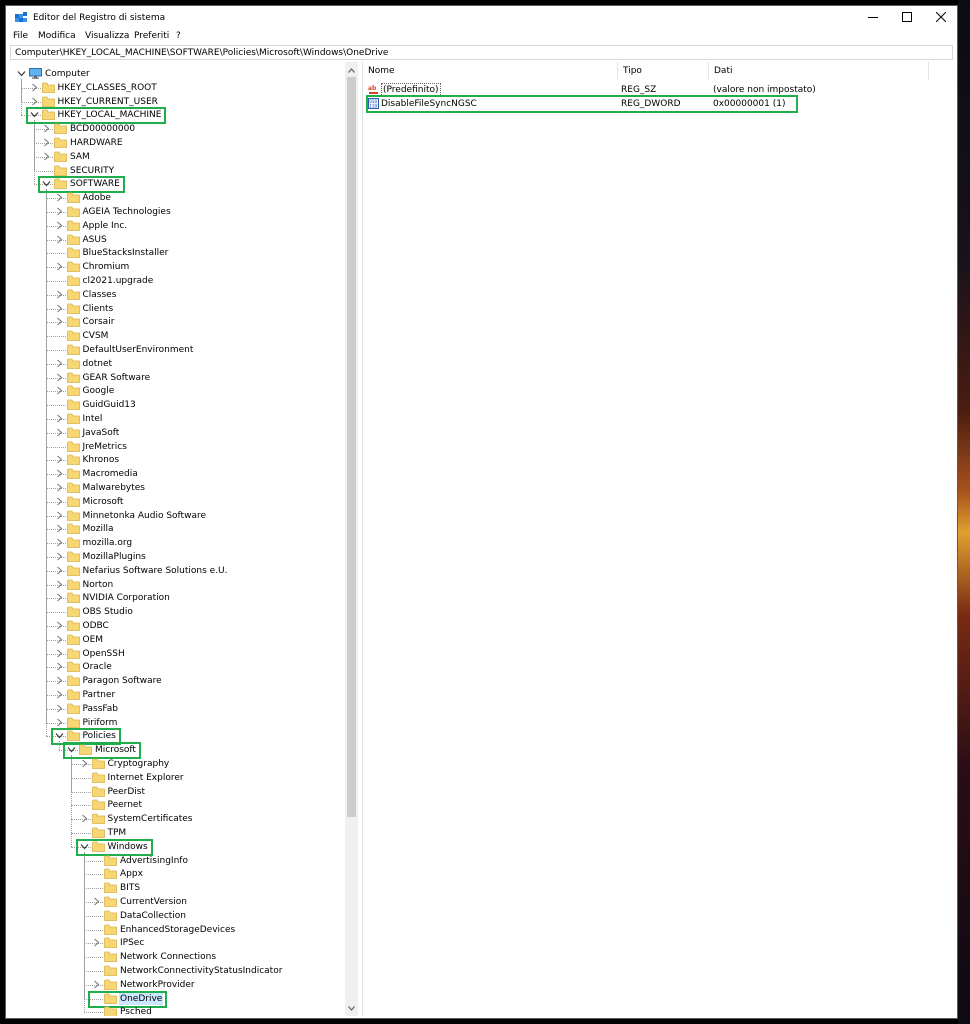 This screenshot has width=970, height=1024. What do you see at coordinates (179, 240) in the screenshot?
I see `tree-item-asus: ASUS` at bounding box center [179, 240].